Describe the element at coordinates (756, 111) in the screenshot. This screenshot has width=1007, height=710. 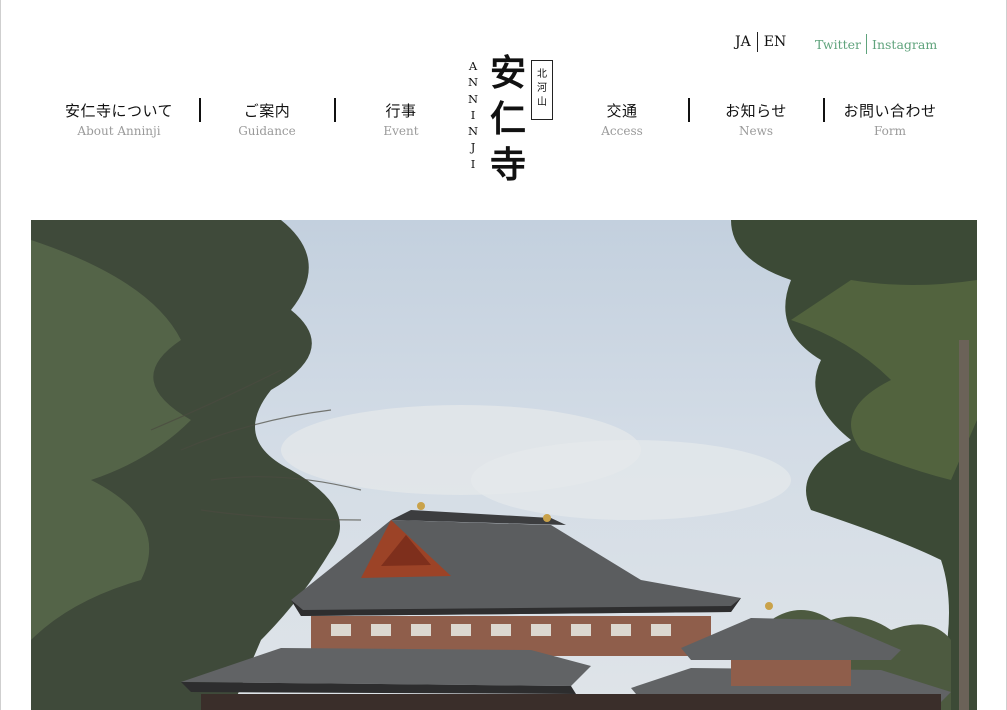
I see `nav-label-ja: お知らせ` at that location.